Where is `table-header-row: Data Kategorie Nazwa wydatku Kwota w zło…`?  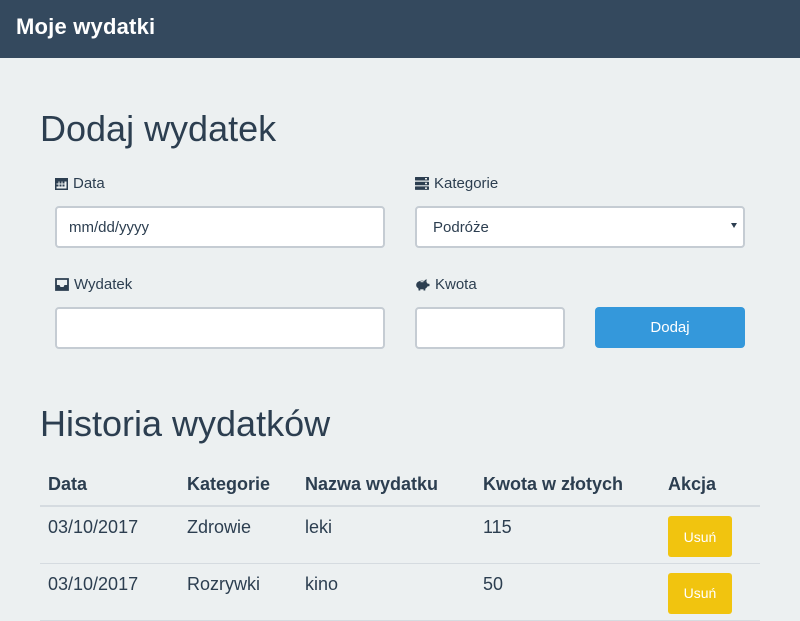 table-header-row: Data Kategorie Nazwa wydatku Kwota w zło… is located at coordinates (400, 485).